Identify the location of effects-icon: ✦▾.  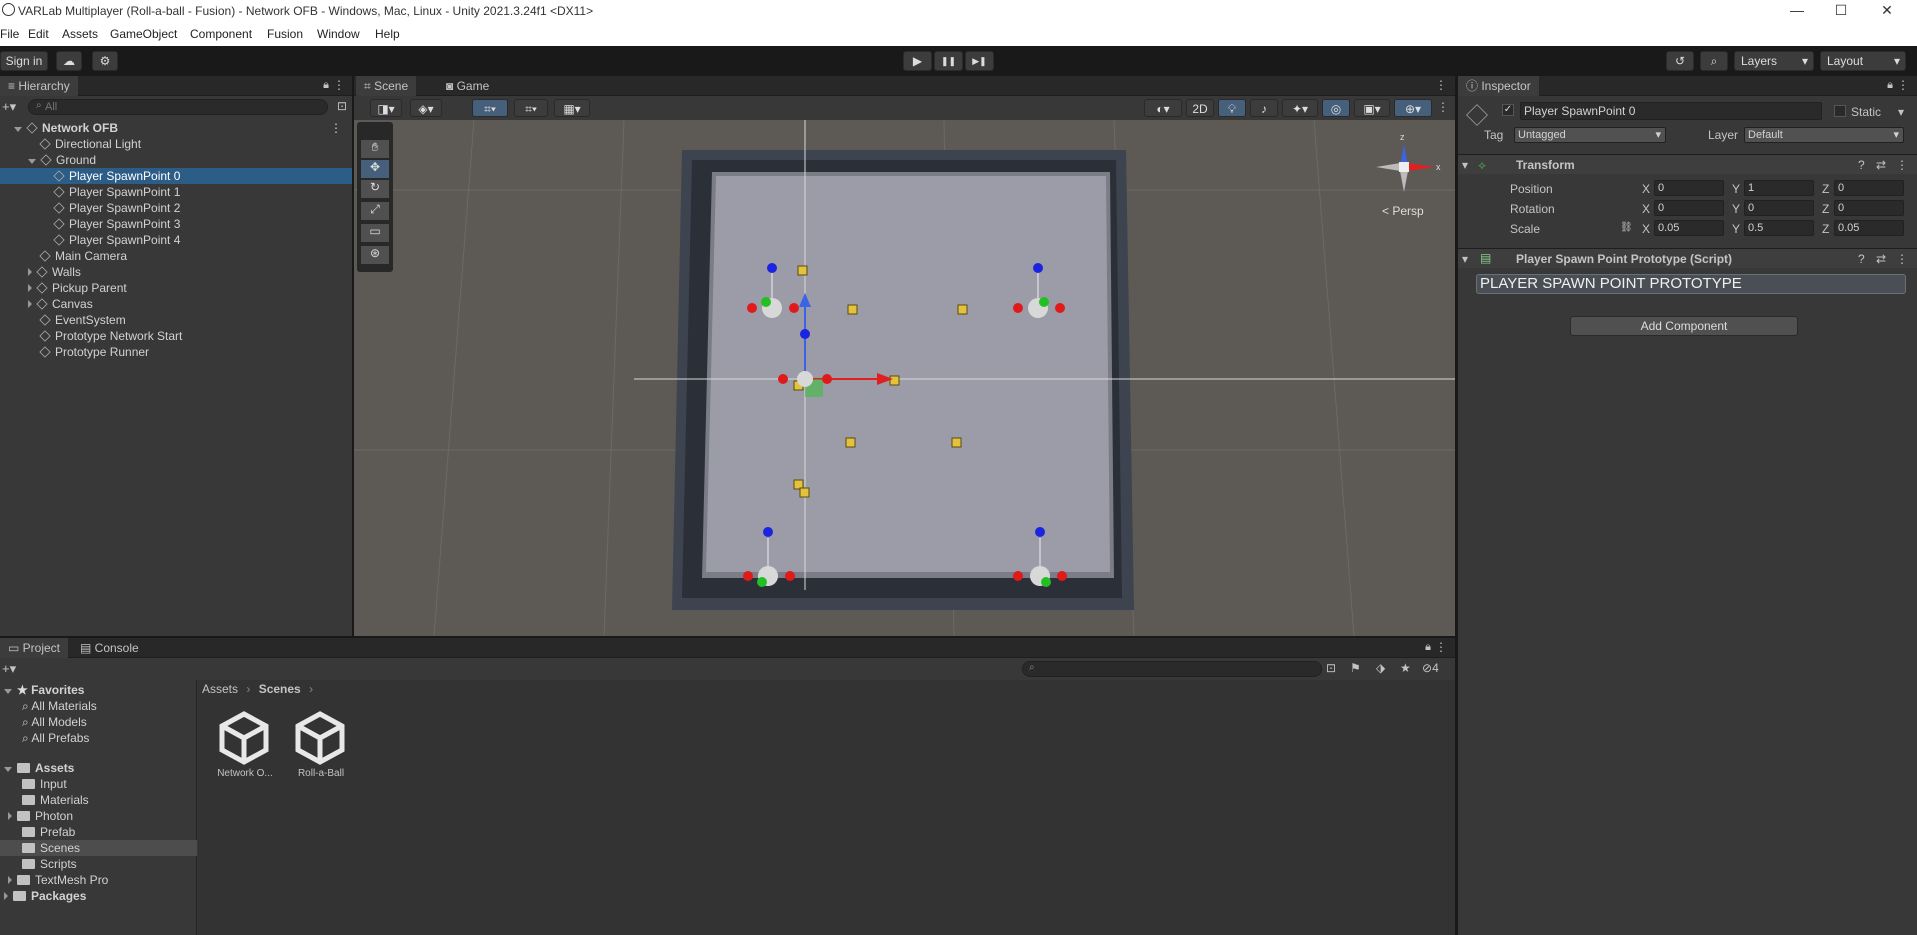
(1300, 108).